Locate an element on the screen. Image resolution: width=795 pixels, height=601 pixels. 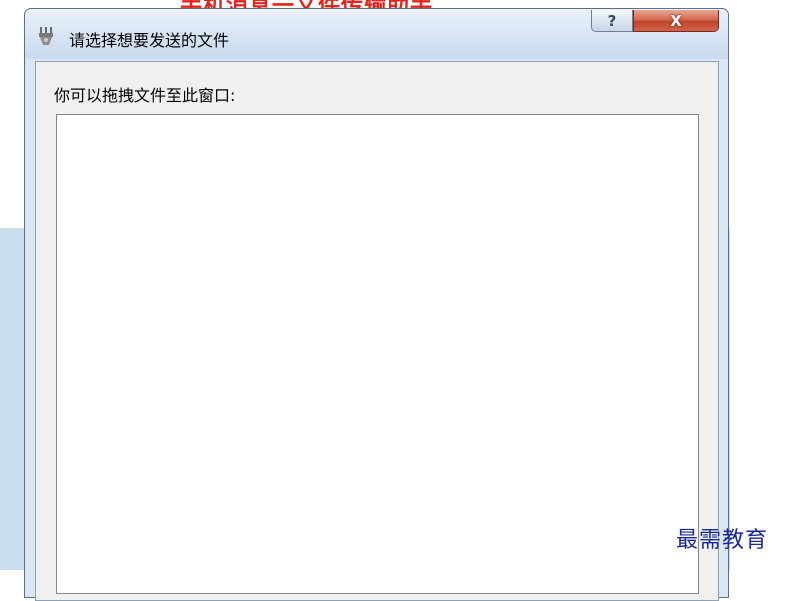
dialog-titlebar: 请选择想要发送的文件 ? X is located at coordinates (376, 34).